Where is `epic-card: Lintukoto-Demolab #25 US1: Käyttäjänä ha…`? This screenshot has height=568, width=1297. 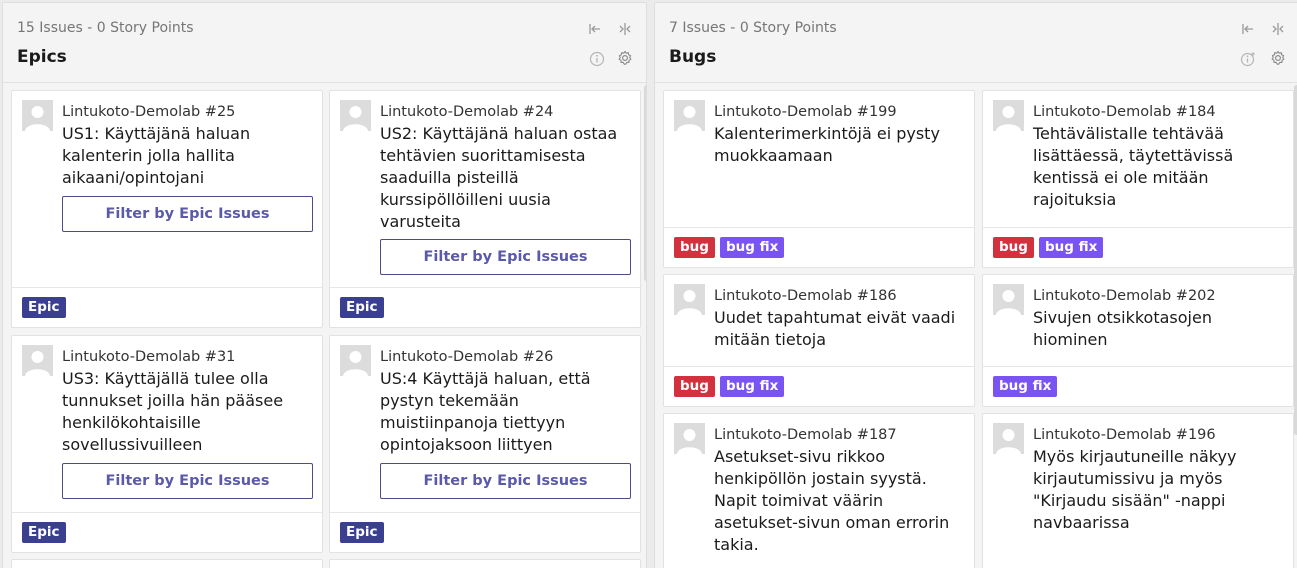
epic-card: Lintukoto-Demolab #25 US1: Käyttäjänä ha… is located at coordinates (167, 209).